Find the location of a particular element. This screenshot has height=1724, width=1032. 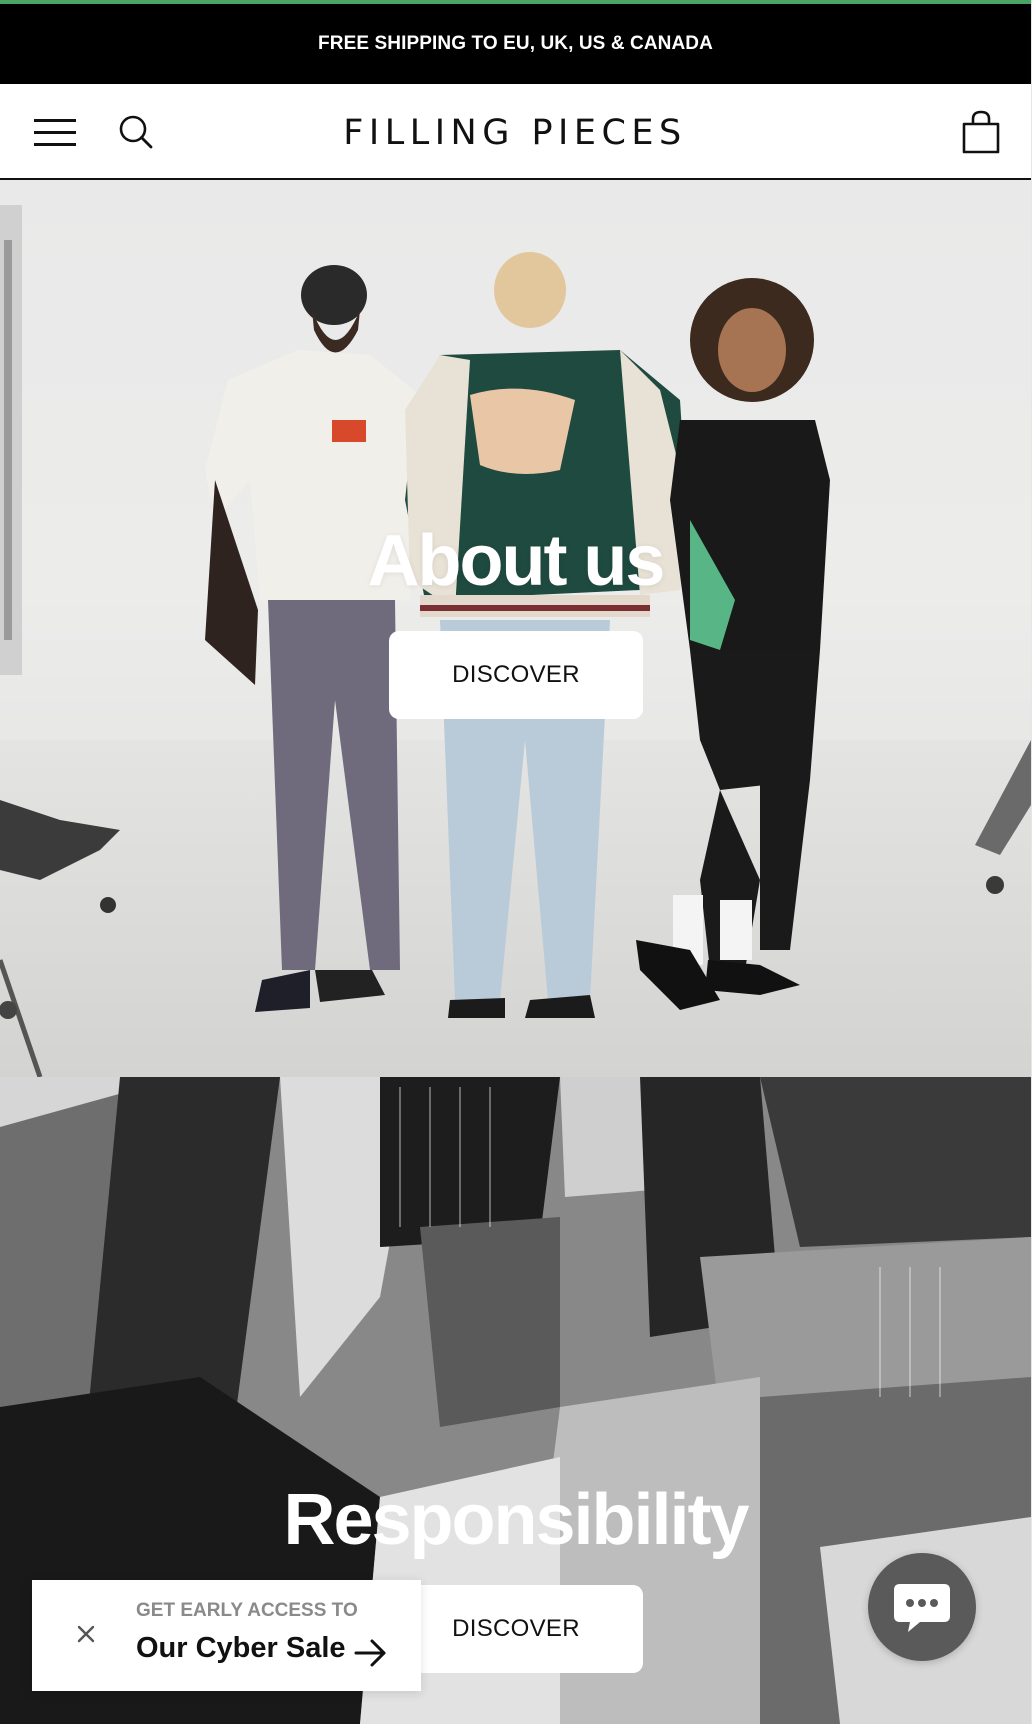

popup-eyebrow: GET EARLY ACCESS TO is located at coordinates (247, 1610).